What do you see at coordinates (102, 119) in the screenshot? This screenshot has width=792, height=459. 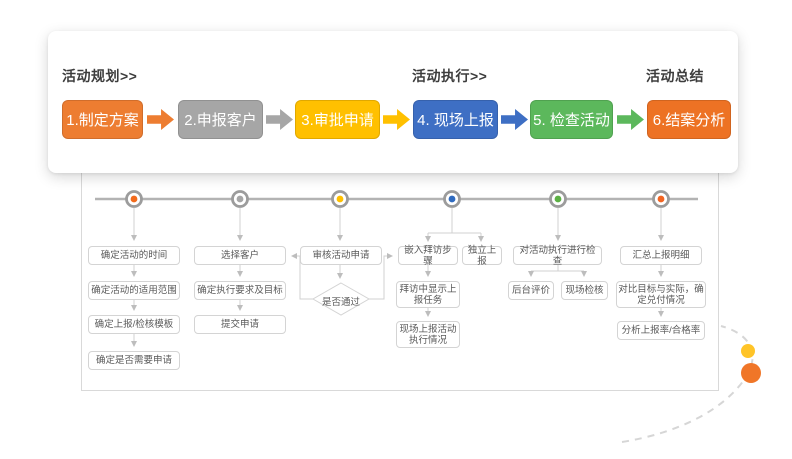 I see `step-1-make-plan: 1.制定方案` at bounding box center [102, 119].